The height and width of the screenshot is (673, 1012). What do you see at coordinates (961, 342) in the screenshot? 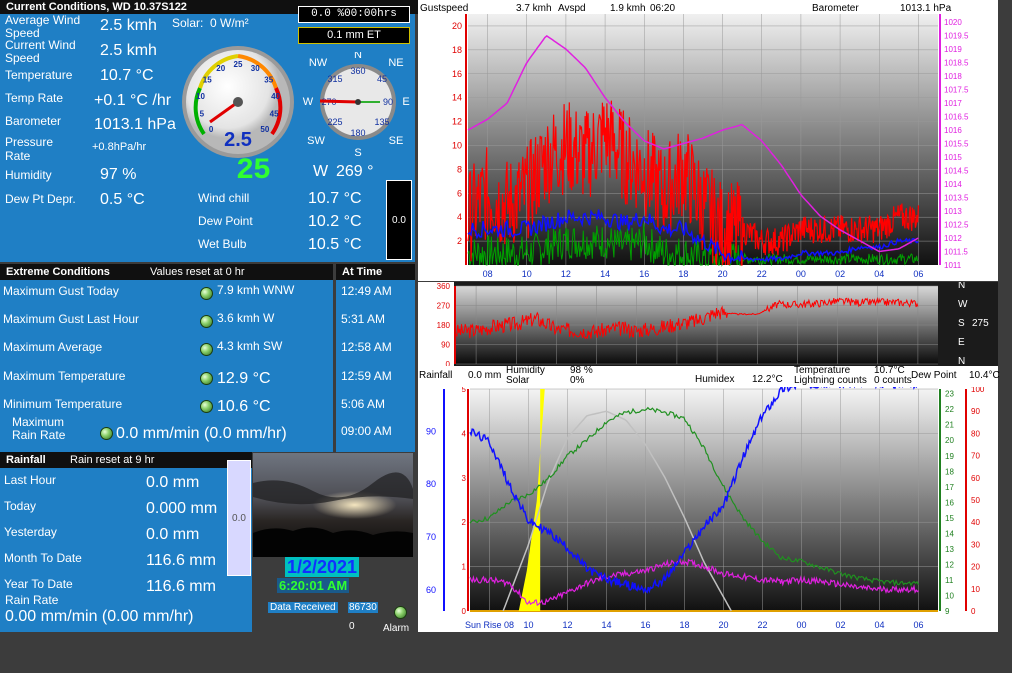
I see `chart2-direction-label: E` at bounding box center [961, 342].